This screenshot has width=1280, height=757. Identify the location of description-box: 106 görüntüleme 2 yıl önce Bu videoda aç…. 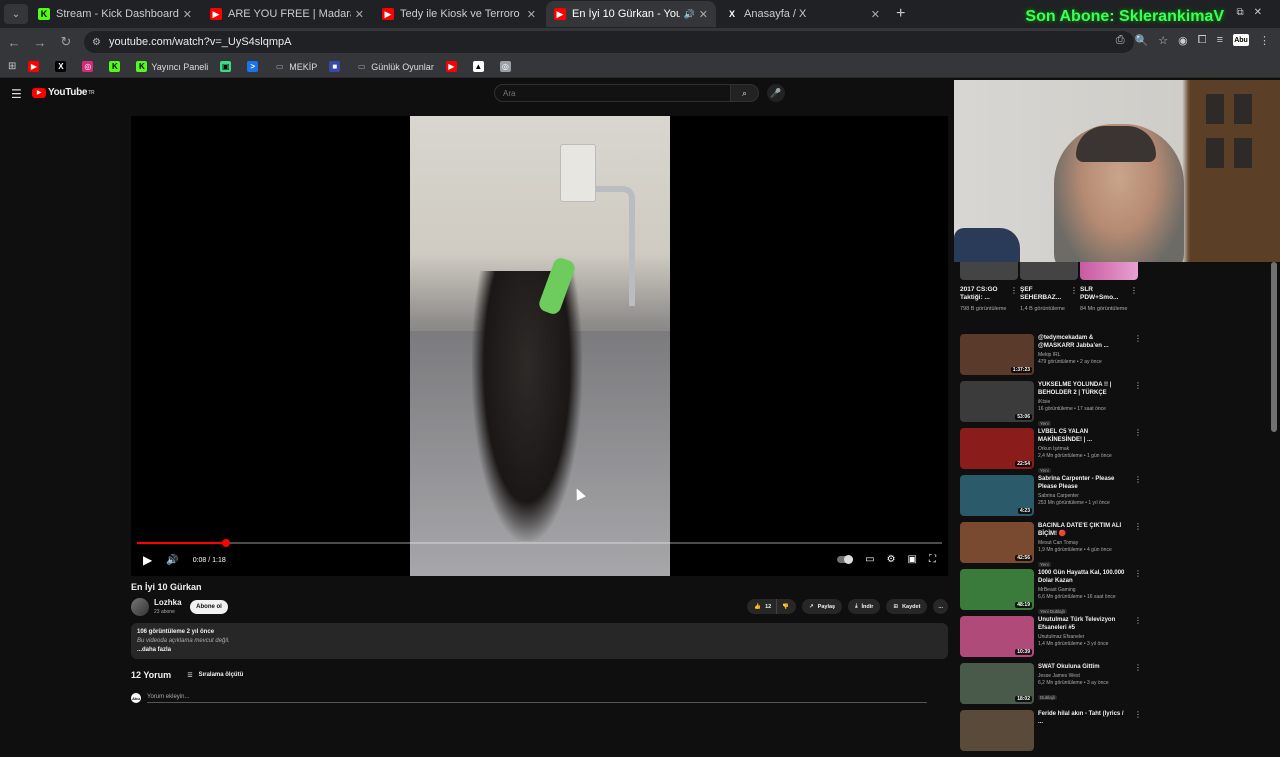
(539, 641).